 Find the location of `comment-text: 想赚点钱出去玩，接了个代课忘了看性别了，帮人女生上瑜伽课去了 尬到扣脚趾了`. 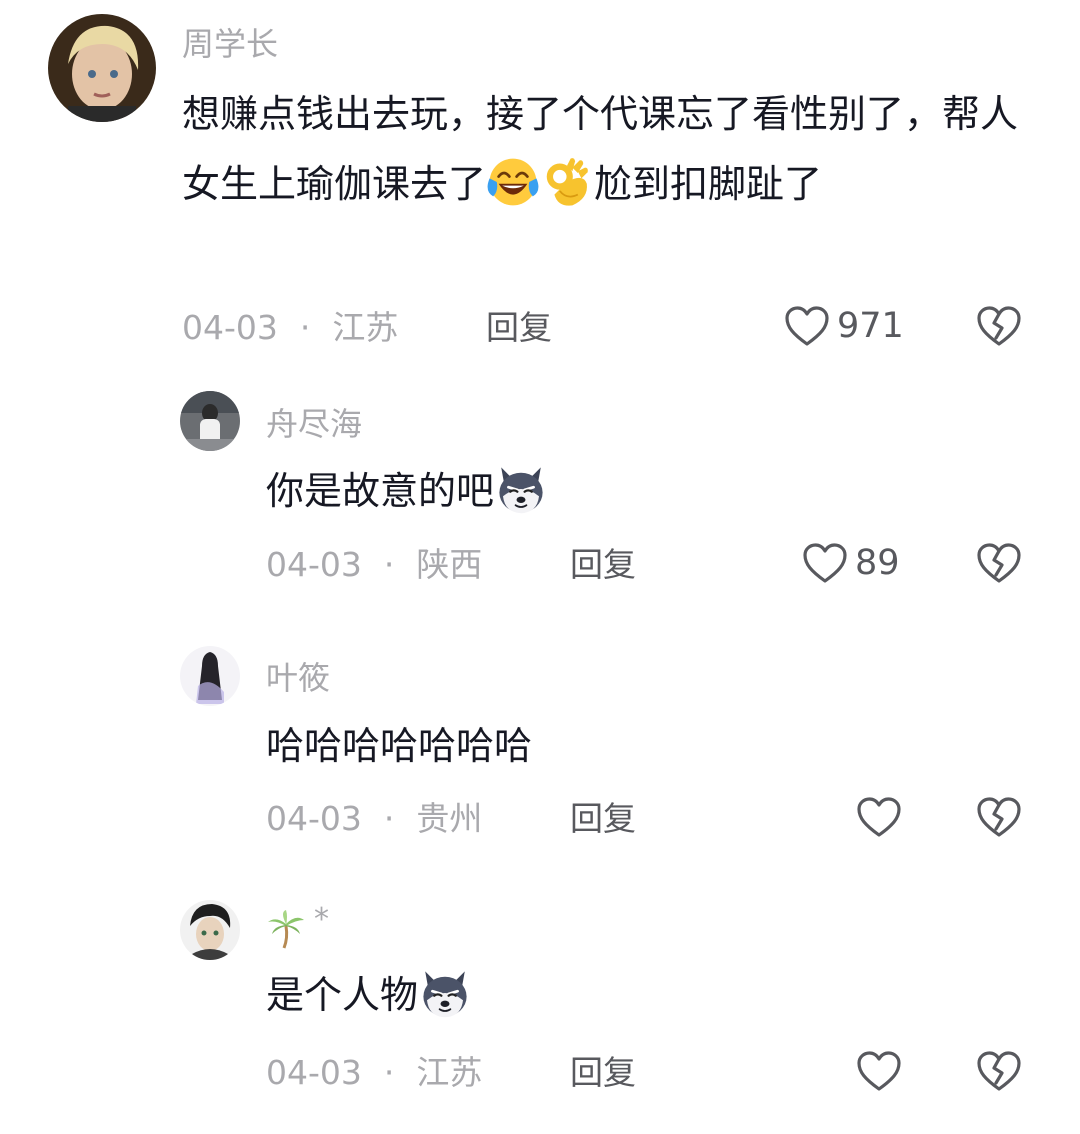

comment-text: 想赚点钱出去玩，接了个代课忘了看性别了，帮人女生上瑜伽课去了 尬到扣脚趾了 is located at coordinates (612, 149).